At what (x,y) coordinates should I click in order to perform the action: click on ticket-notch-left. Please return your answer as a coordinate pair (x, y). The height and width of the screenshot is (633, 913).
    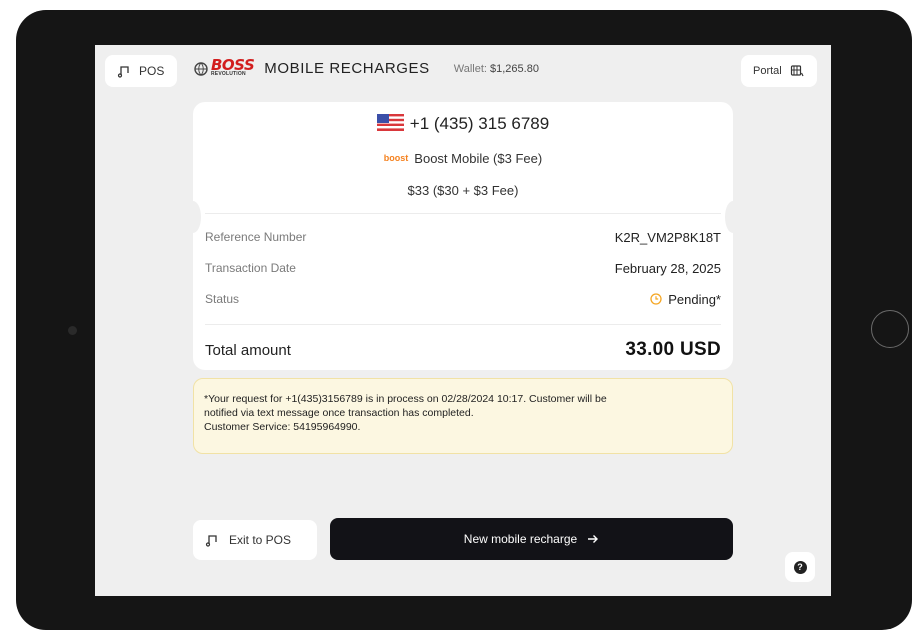
    Looking at the image, I should click on (193, 217).